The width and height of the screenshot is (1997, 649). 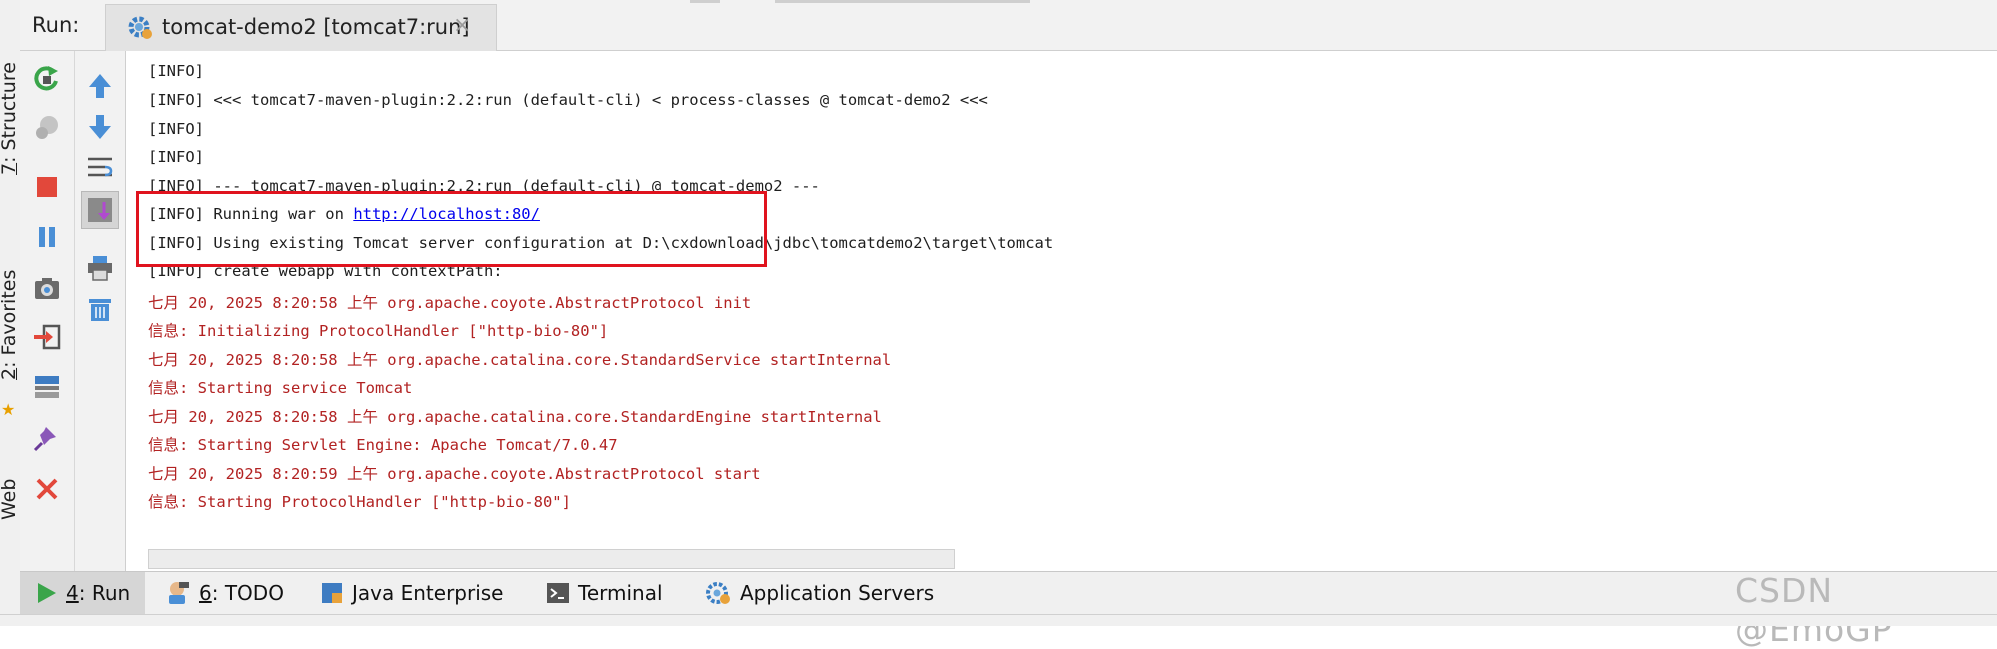 What do you see at coordinates (820, 593) in the screenshot?
I see `application-servers-tool-tab: Application Servers` at bounding box center [820, 593].